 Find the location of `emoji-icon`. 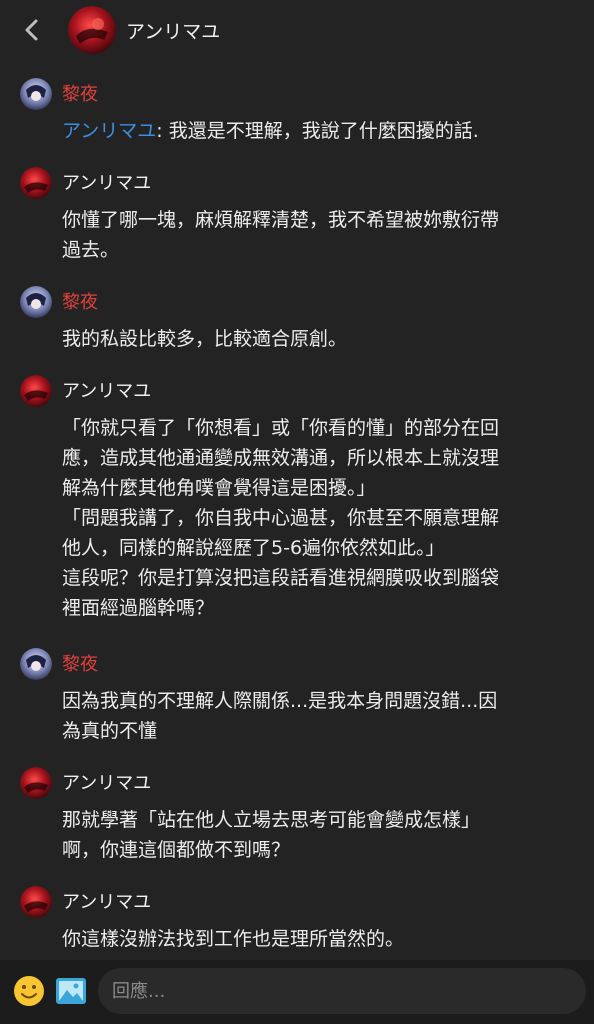

emoji-icon is located at coordinates (29, 991).